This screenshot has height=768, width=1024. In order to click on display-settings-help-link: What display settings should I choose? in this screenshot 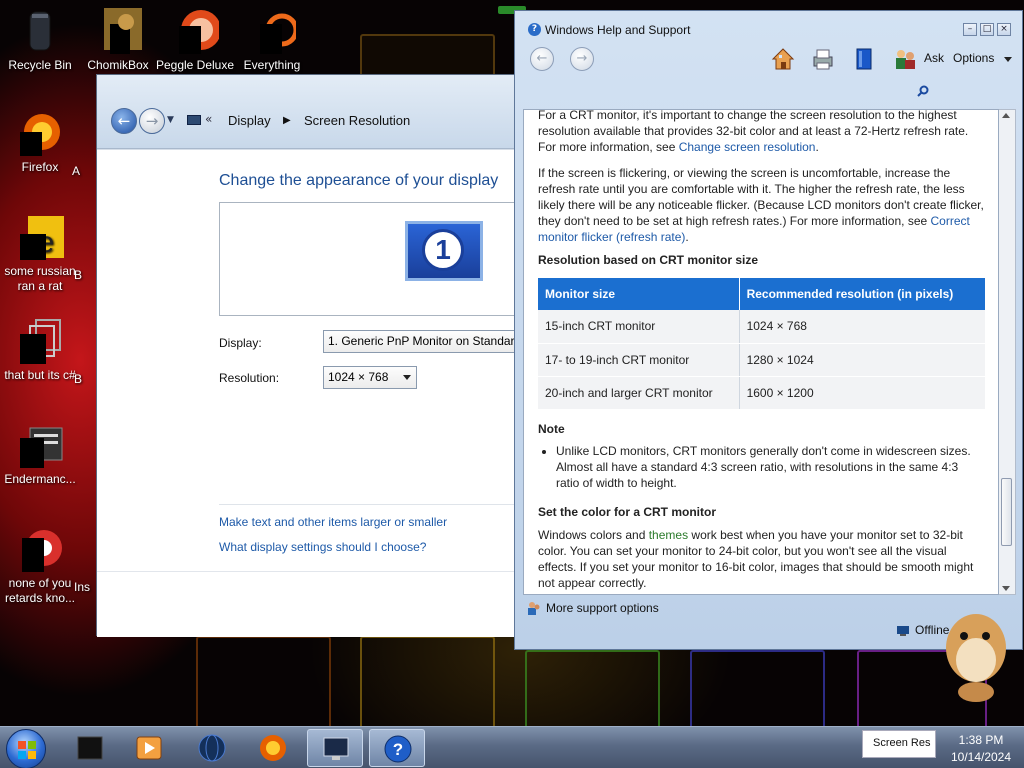, I will do `click(322, 547)`.